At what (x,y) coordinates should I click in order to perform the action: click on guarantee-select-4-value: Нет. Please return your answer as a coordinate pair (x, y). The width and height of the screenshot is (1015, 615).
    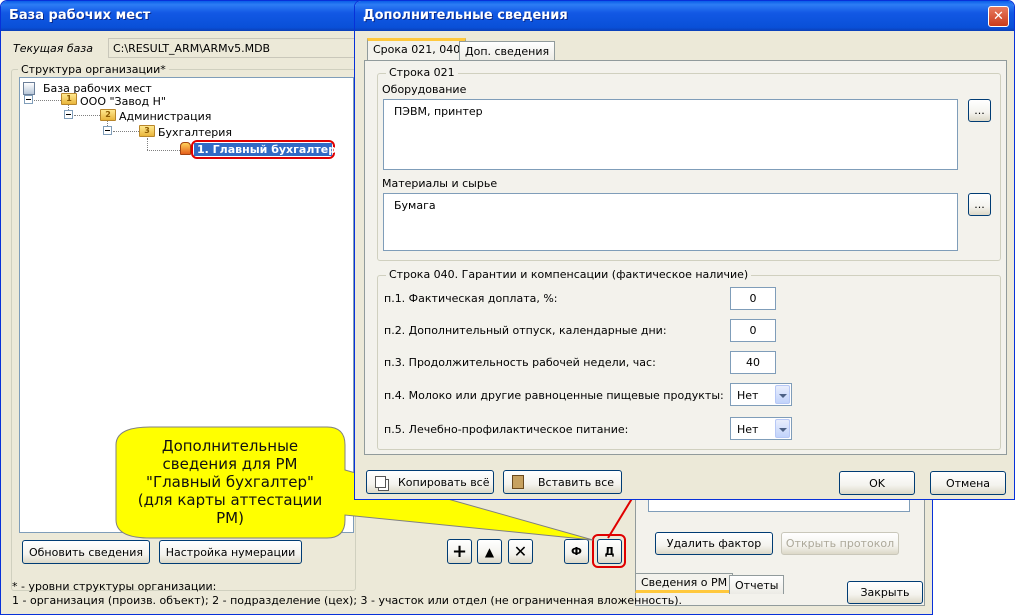
    Looking at the image, I should click on (748, 395).